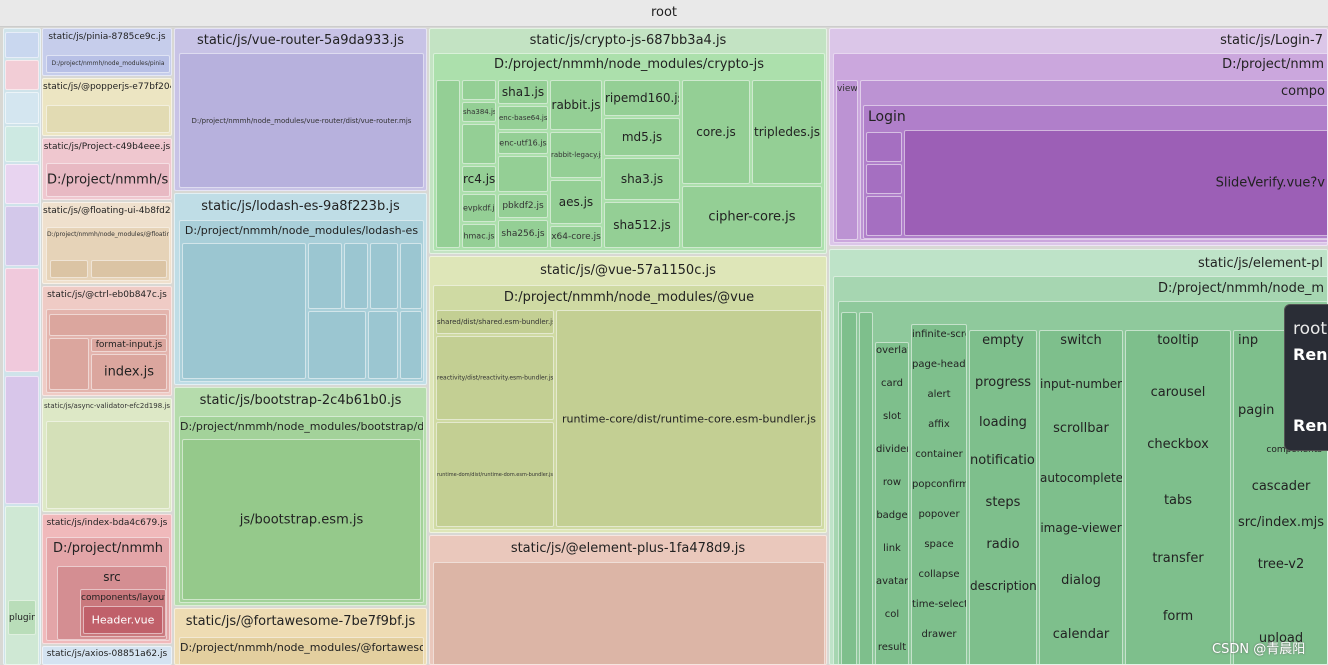 The image size is (1328, 665). I want to click on pinia-path: D:/project/nmmh/node_modules/pinia, so click(108, 64).